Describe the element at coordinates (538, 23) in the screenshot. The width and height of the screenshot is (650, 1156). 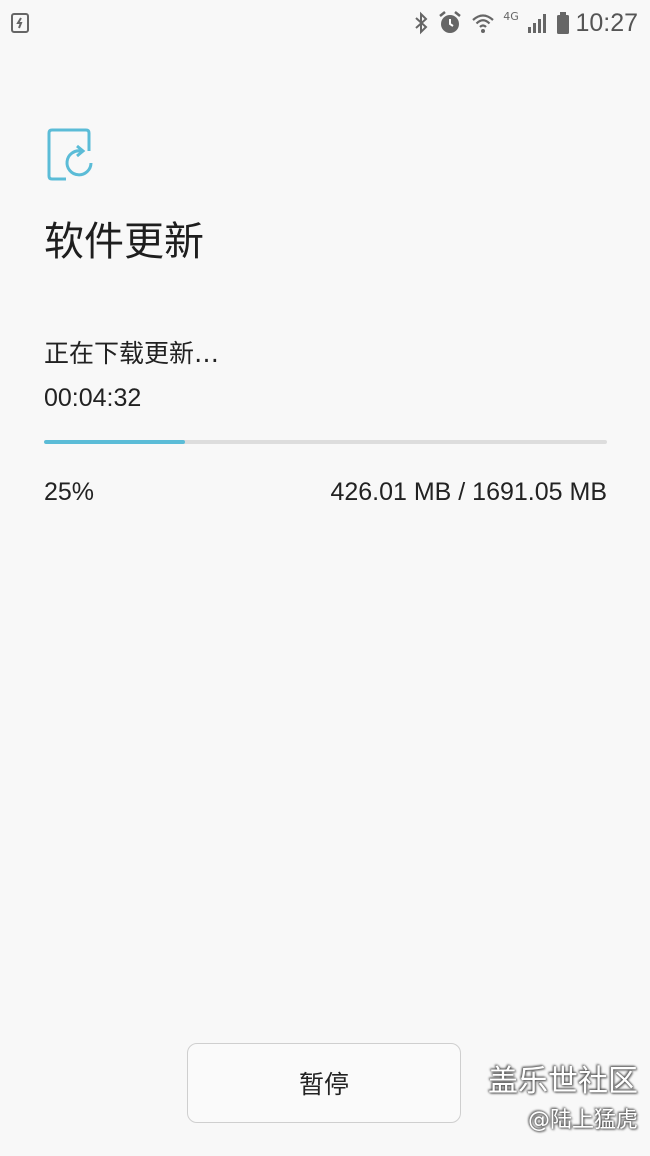
I see `signal-icon` at that location.